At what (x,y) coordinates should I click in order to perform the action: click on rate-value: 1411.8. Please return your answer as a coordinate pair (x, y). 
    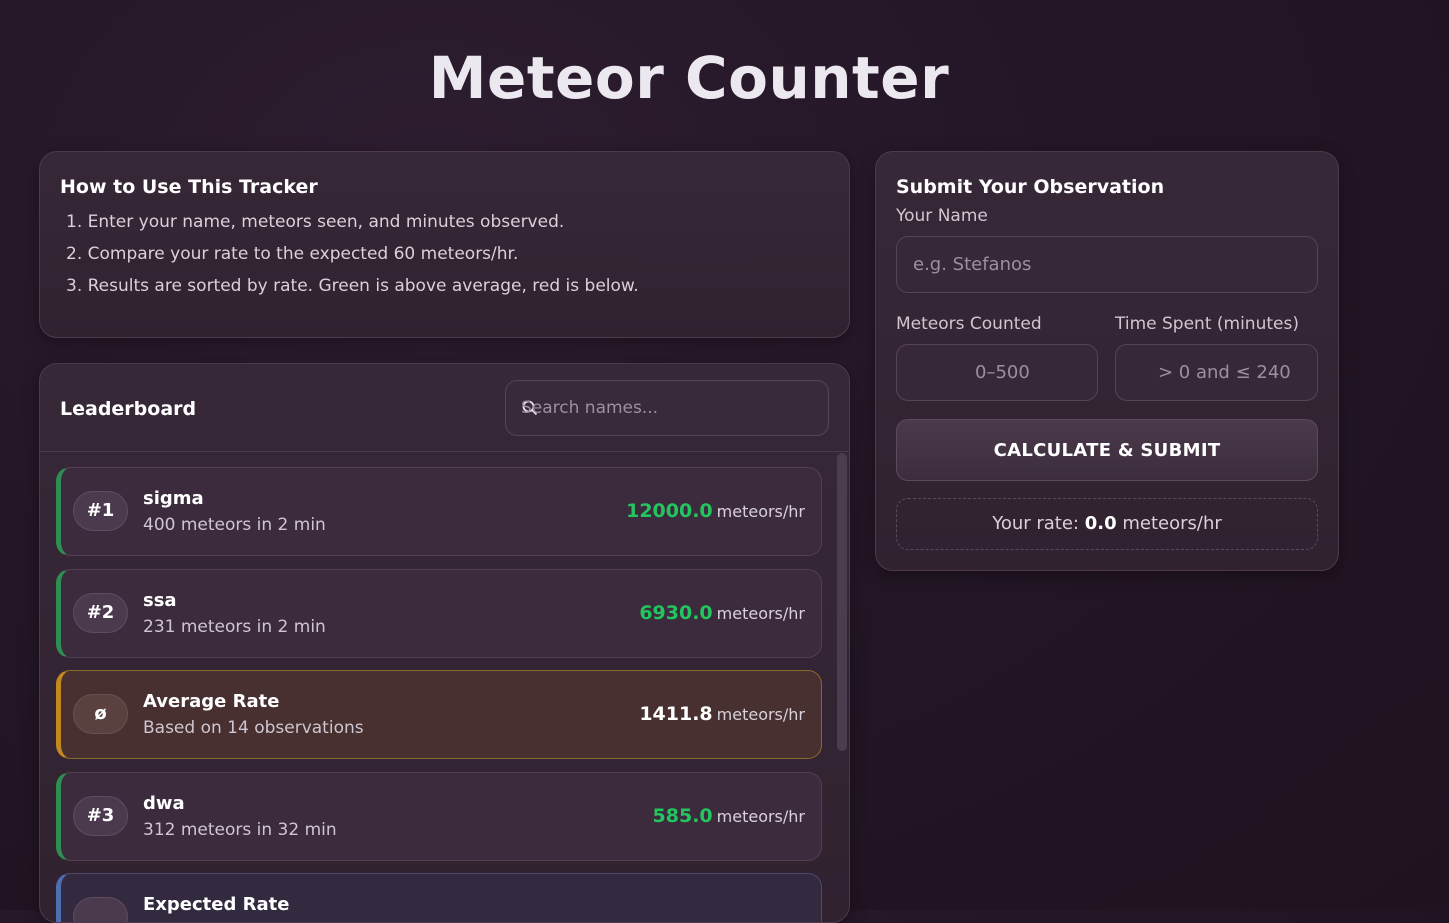
    Looking at the image, I should click on (676, 714).